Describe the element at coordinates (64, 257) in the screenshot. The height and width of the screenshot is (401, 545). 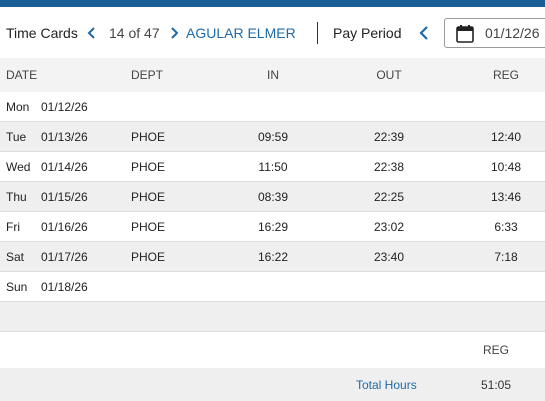
I see `row-date: 01/17/26` at that location.